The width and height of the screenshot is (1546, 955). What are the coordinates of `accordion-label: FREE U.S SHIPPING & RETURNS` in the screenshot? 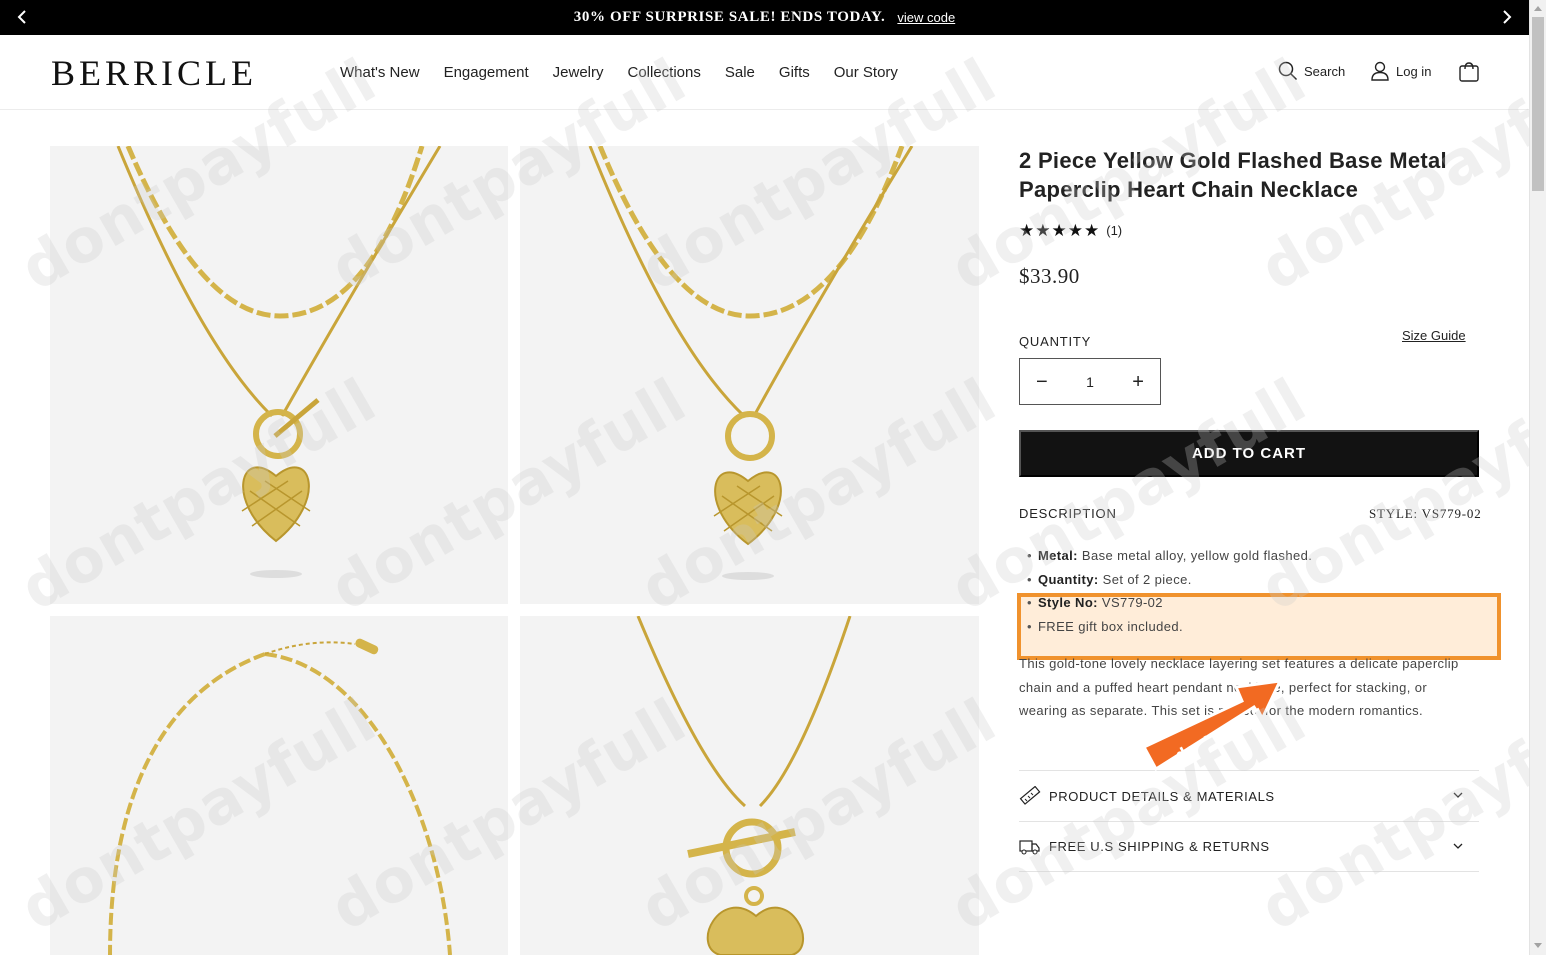 It's located at (1159, 846).